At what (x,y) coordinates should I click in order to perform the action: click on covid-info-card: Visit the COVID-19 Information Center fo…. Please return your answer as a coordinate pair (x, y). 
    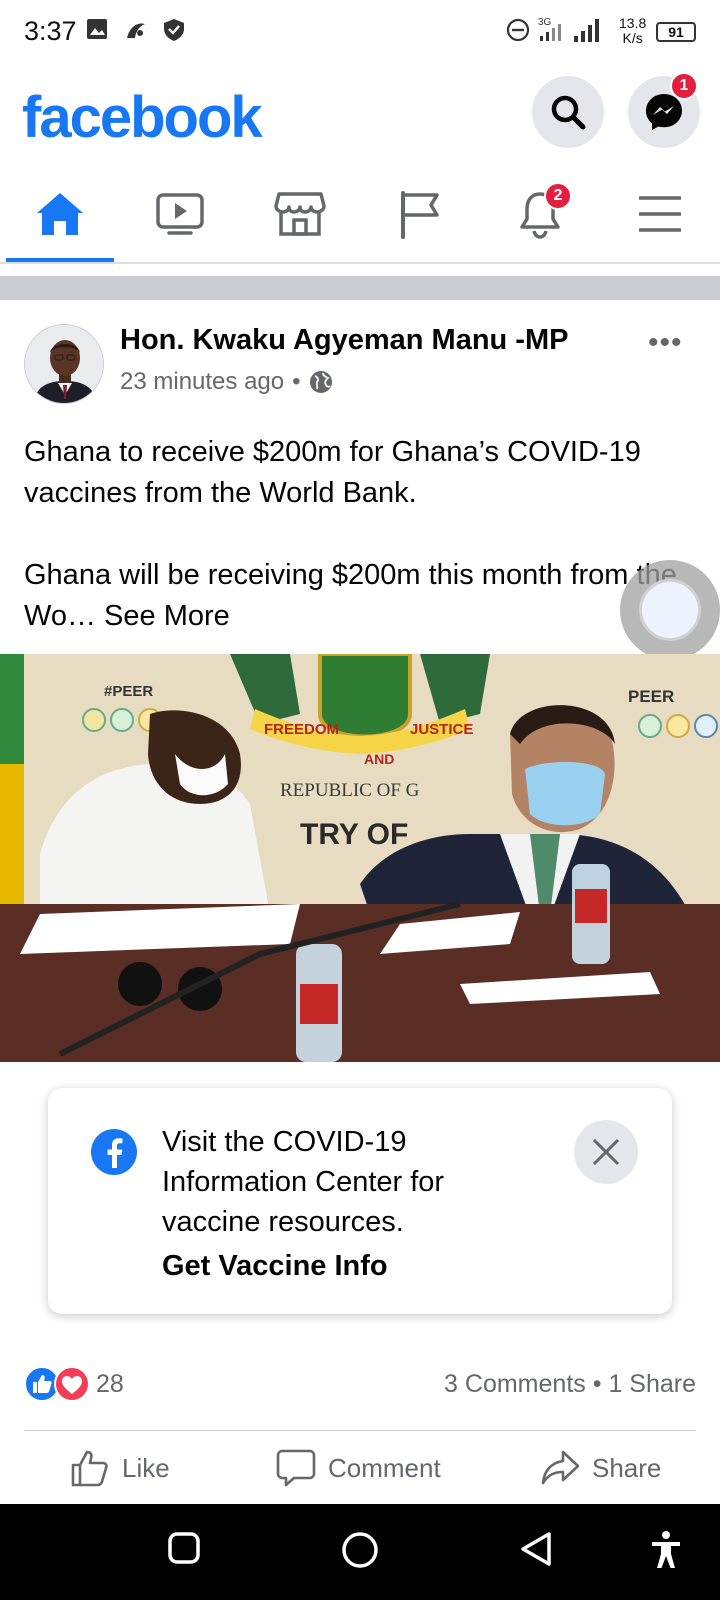
    Looking at the image, I should click on (360, 1201).